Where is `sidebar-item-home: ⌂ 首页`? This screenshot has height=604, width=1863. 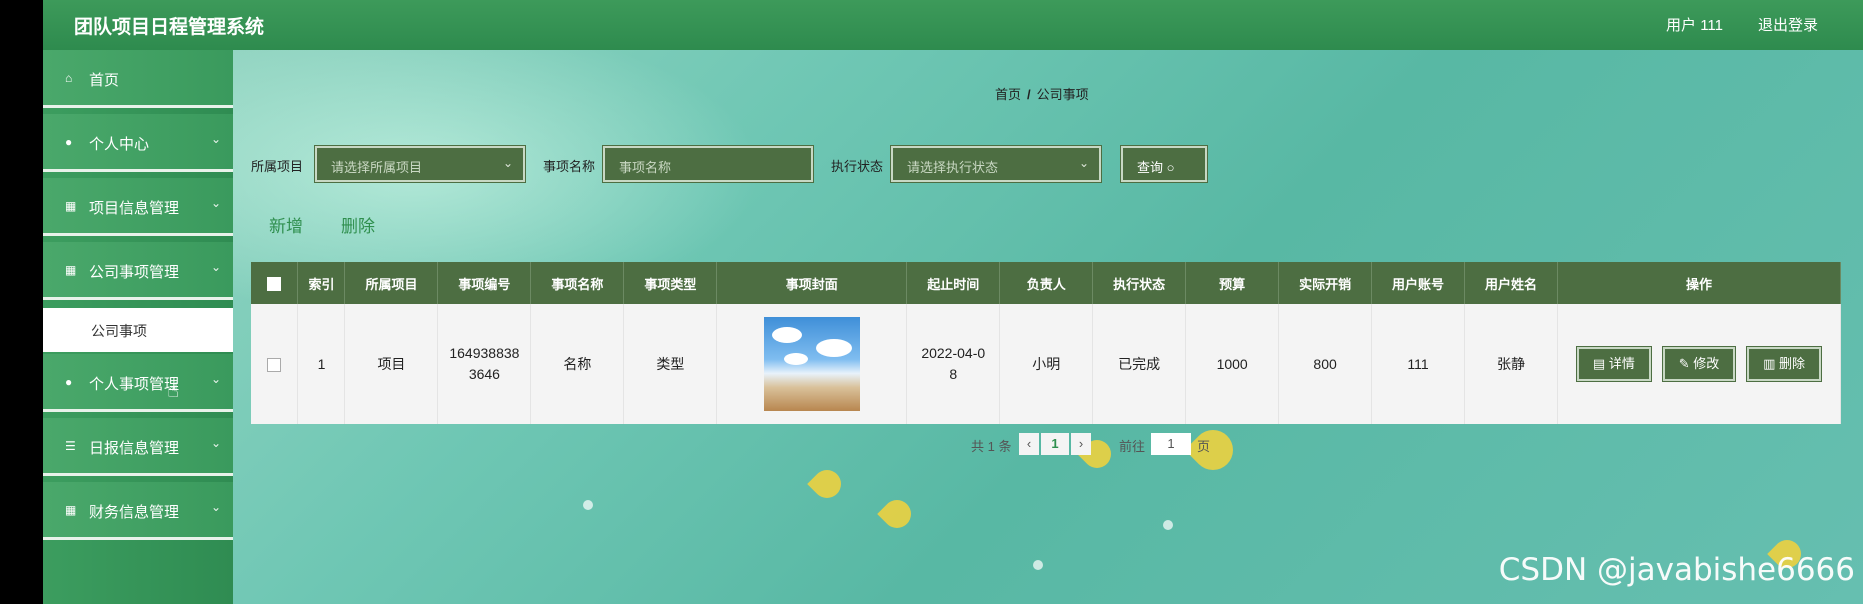
sidebar-item-home: ⌂ 首页 is located at coordinates (138, 79).